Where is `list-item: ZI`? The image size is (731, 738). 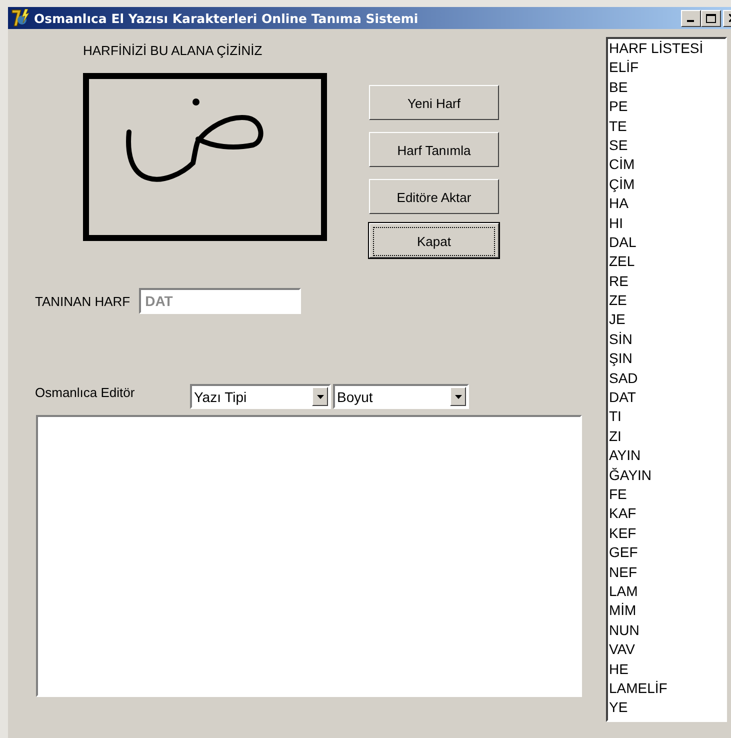
list-item: ZI is located at coordinates (666, 436).